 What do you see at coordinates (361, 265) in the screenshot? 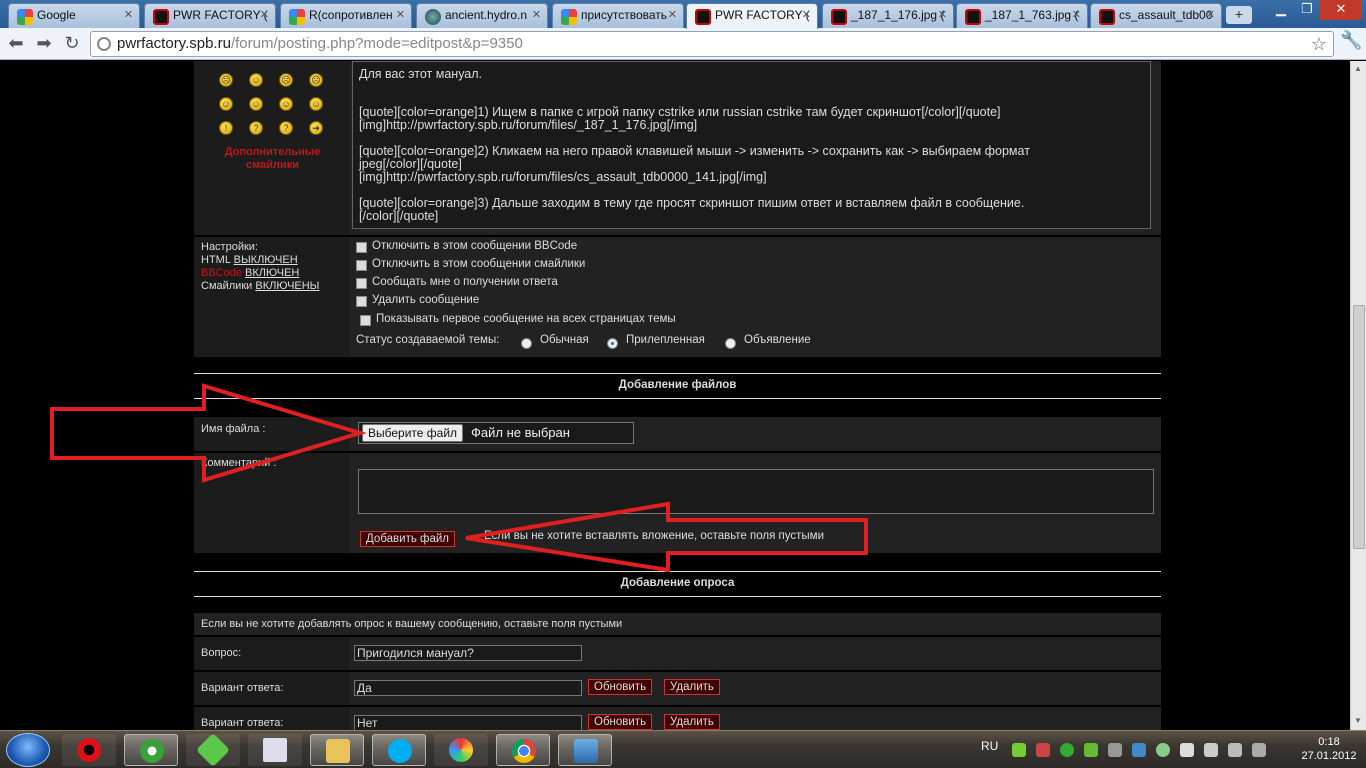
I see `disable-smilies-checkbox` at bounding box center [361, 265].